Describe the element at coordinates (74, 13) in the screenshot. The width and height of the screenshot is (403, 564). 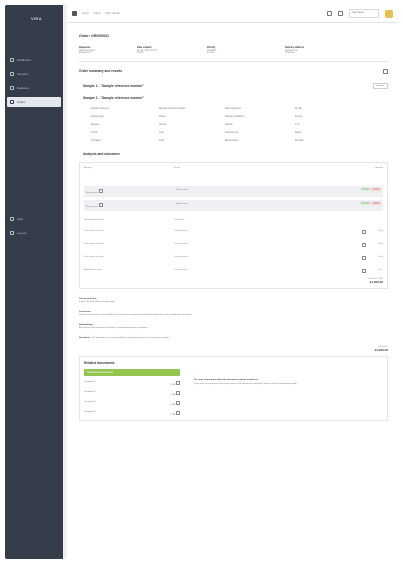
I see `home-icon` at that location.